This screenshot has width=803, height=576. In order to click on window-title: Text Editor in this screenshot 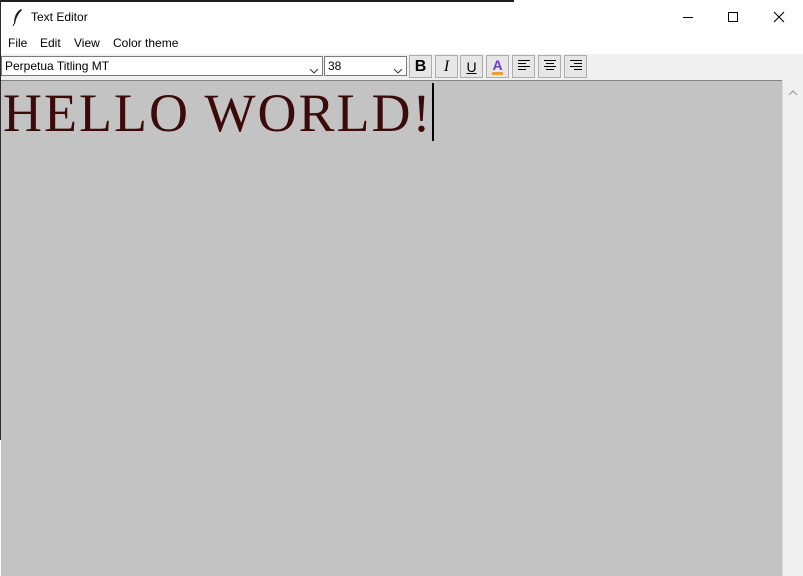, I will do `click(59, 17)`.